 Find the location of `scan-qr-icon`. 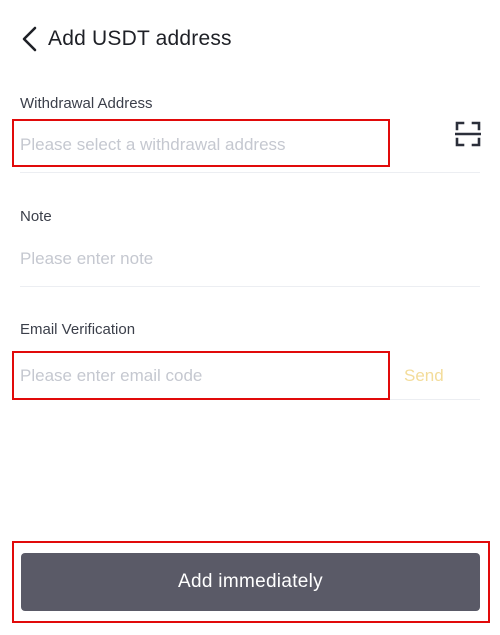

scan-qr-icon is located at coordinates (468, 134).